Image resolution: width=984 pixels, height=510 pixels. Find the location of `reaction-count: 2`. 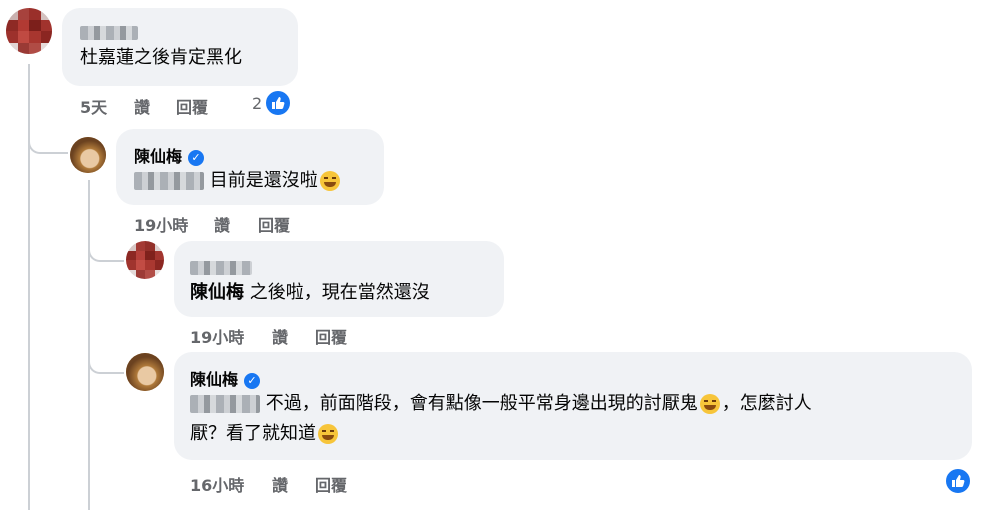

reaction-count: 2 is located at coordinates (257, 103).